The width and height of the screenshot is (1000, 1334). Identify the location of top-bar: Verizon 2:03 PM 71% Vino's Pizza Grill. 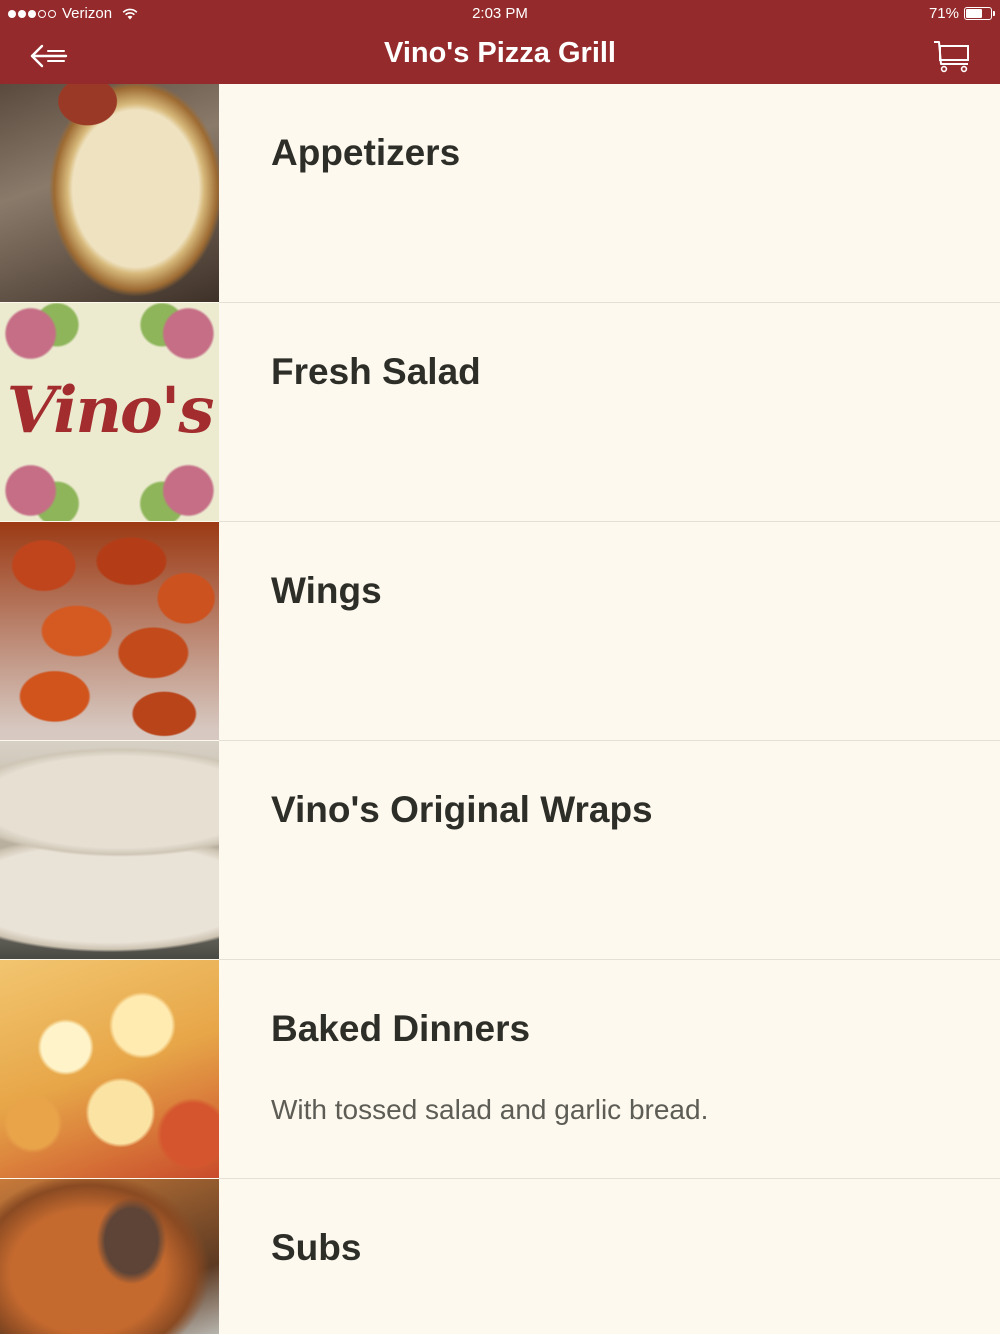
(500, 42).